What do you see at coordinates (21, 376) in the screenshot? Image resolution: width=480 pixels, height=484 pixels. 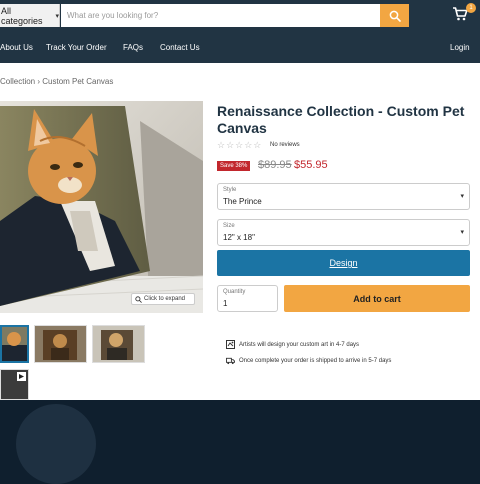 I see `play-icon` at bounding box center [21, 376].